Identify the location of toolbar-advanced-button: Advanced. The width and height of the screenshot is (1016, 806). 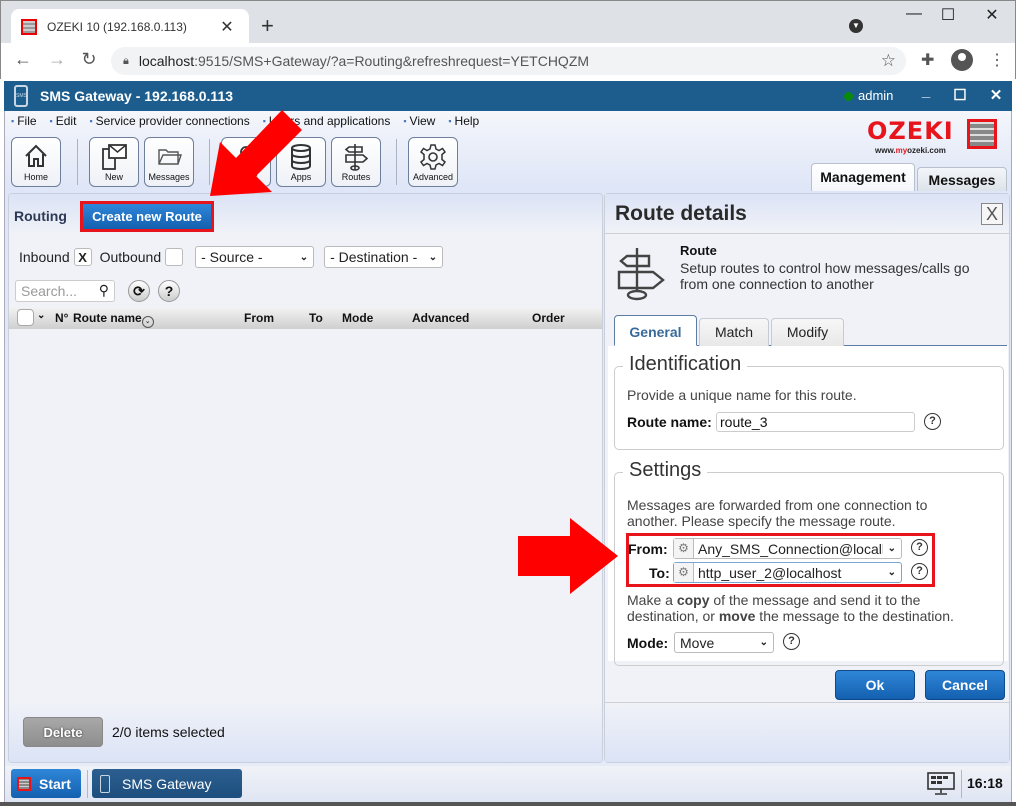
(433, 162).